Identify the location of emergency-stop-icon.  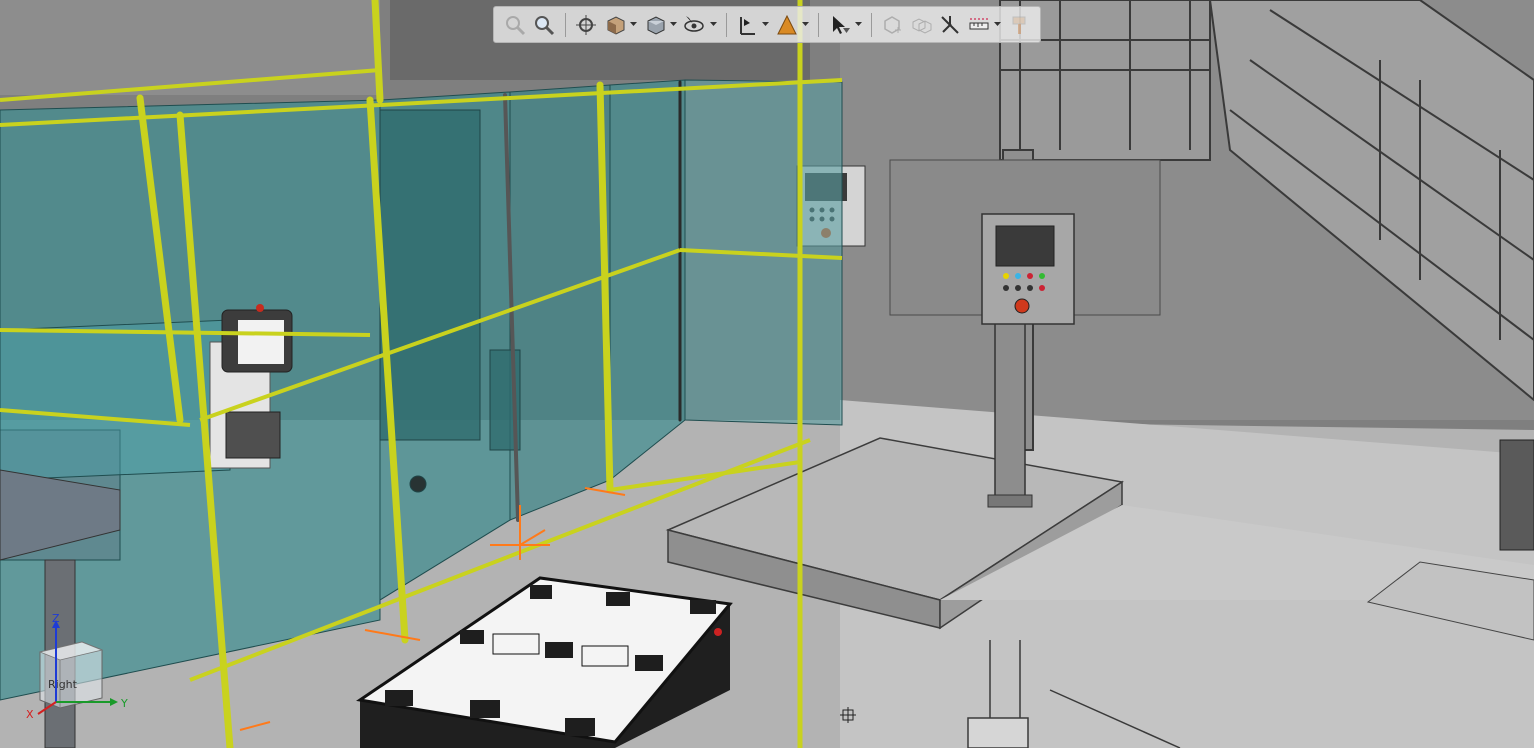
(1022, 306).